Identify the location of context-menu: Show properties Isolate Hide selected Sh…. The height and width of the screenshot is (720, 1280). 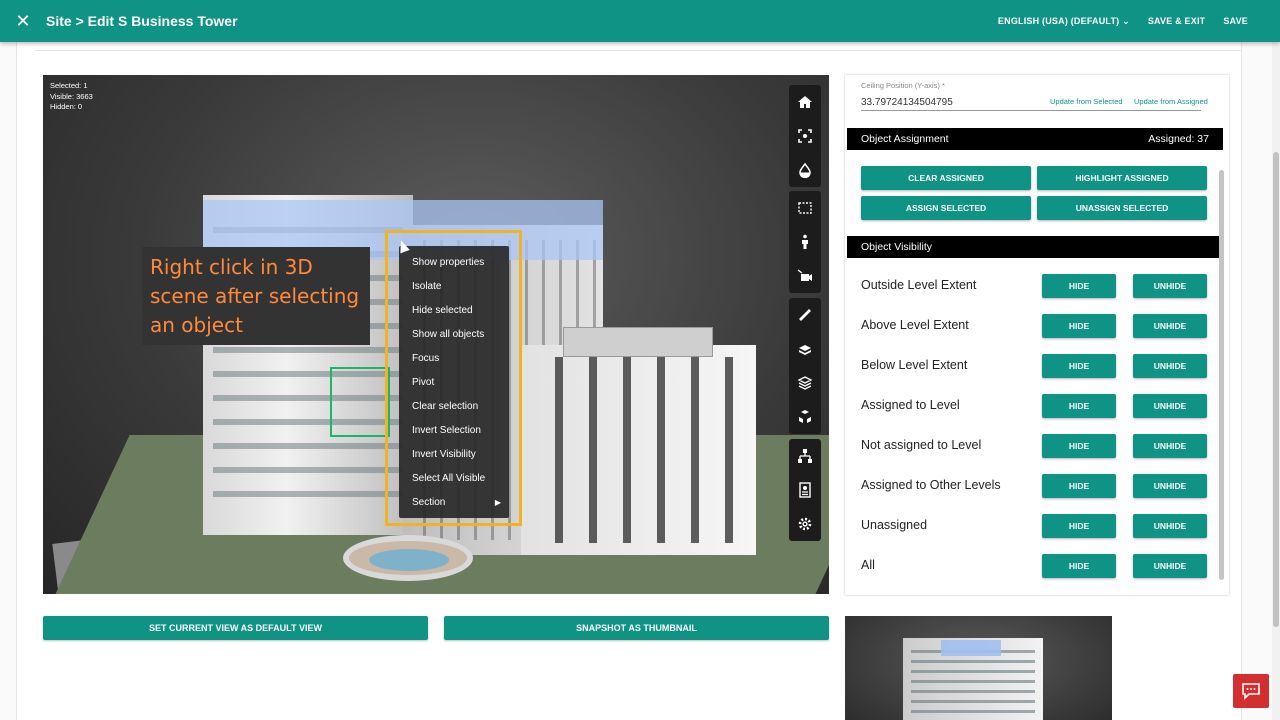
(454, 382).